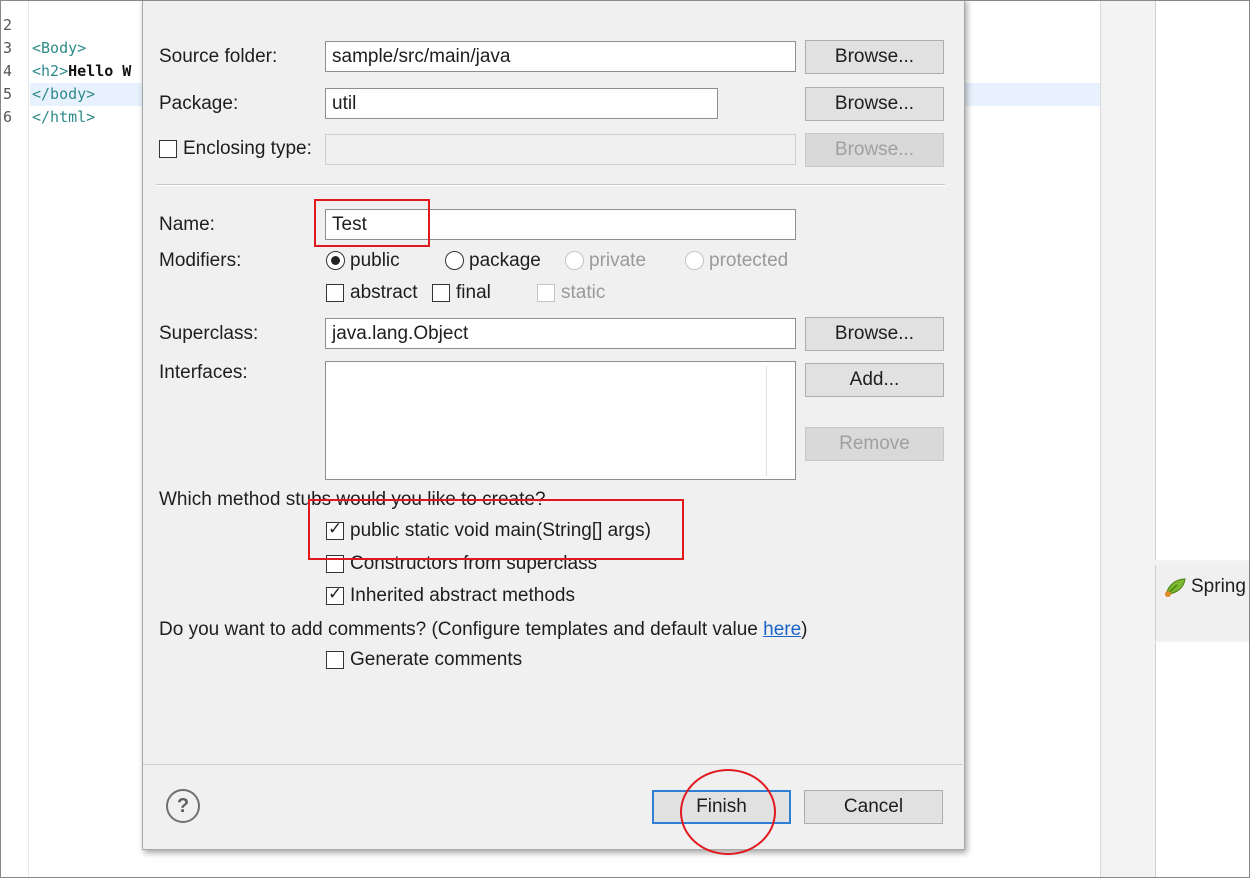 Image resolution: width=1250 pixels, height=878 pixels. Describe the element at coordinates (247, 148) in the screenshot. I see `enclosing-type-label: Enclosing type:` at that location.